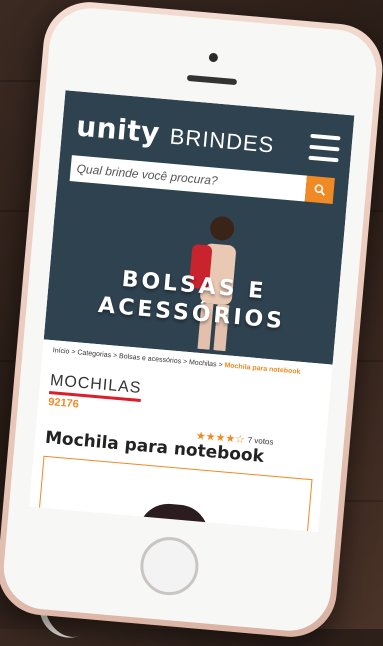  I want to click on hamburger-icon, so click(324, 149).